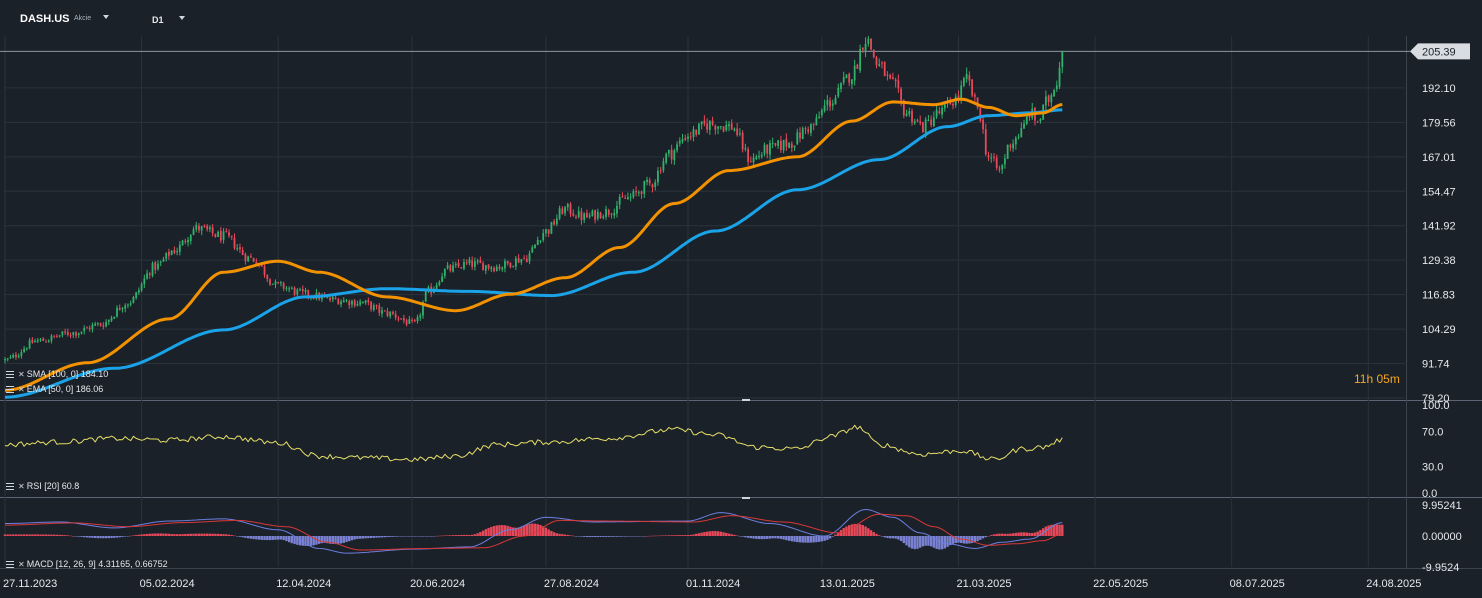 This screenshot has width=1482, height=598. Describe the element at coordinates (1436, 365) in the screenshot. I see `price-tick-label: 91.74` at that location.